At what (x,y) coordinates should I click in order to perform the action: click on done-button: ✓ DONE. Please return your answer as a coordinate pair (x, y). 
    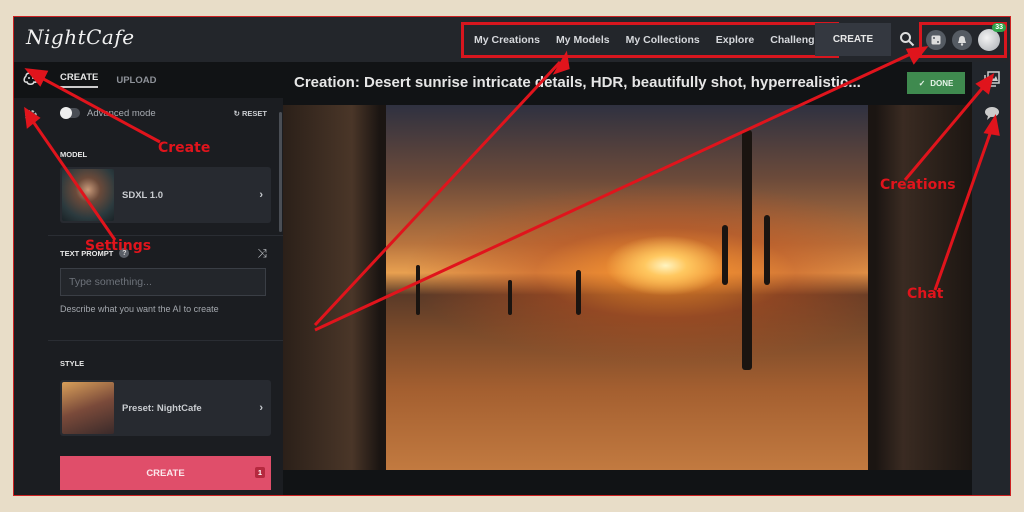
    Looking at the image, I should click on (936, 83).